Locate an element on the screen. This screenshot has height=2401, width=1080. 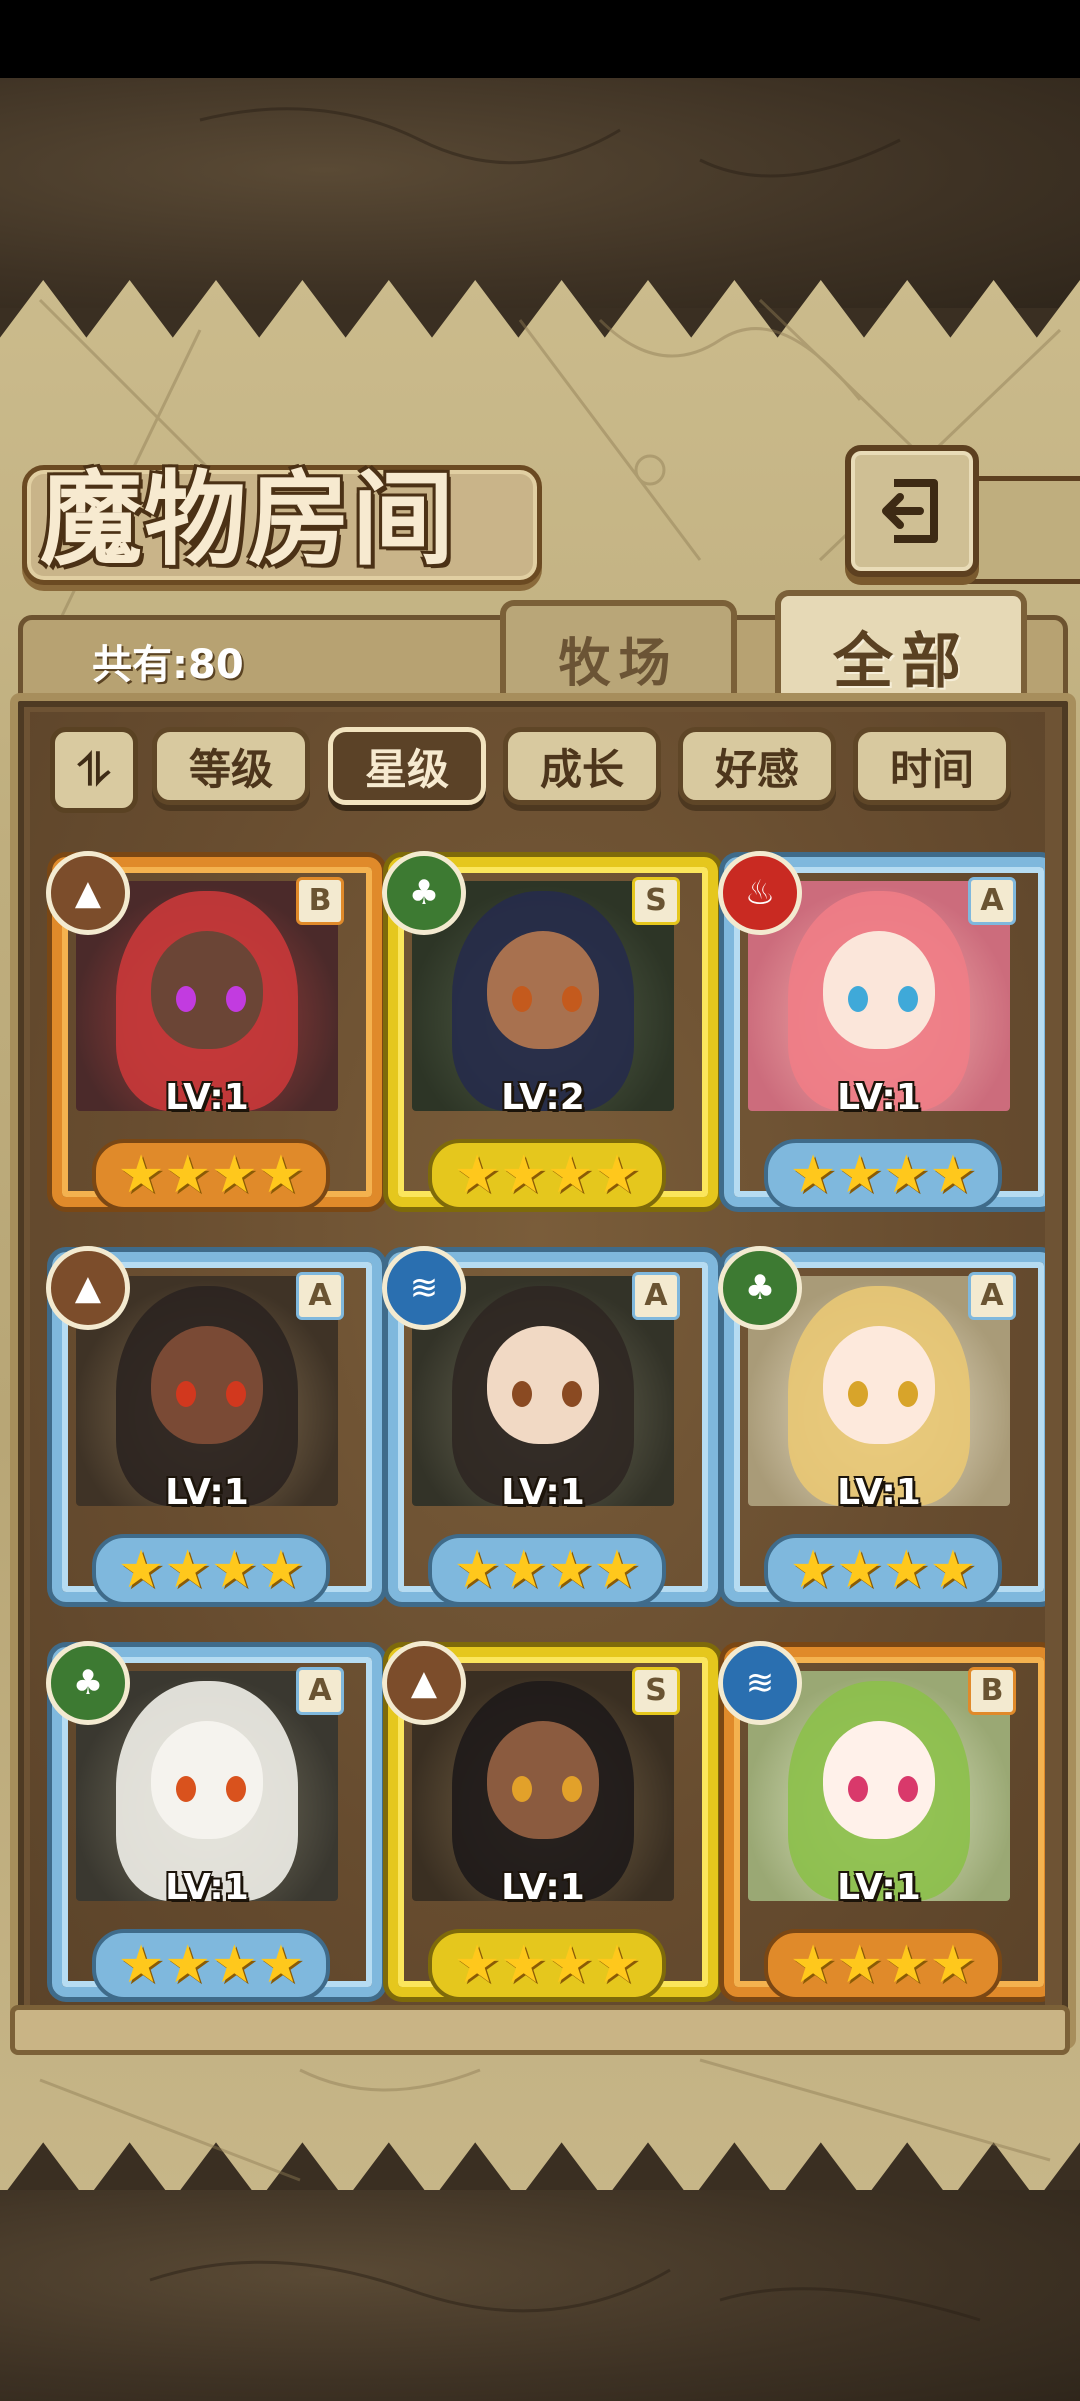
status-bar is located at coordinates (540, 39).